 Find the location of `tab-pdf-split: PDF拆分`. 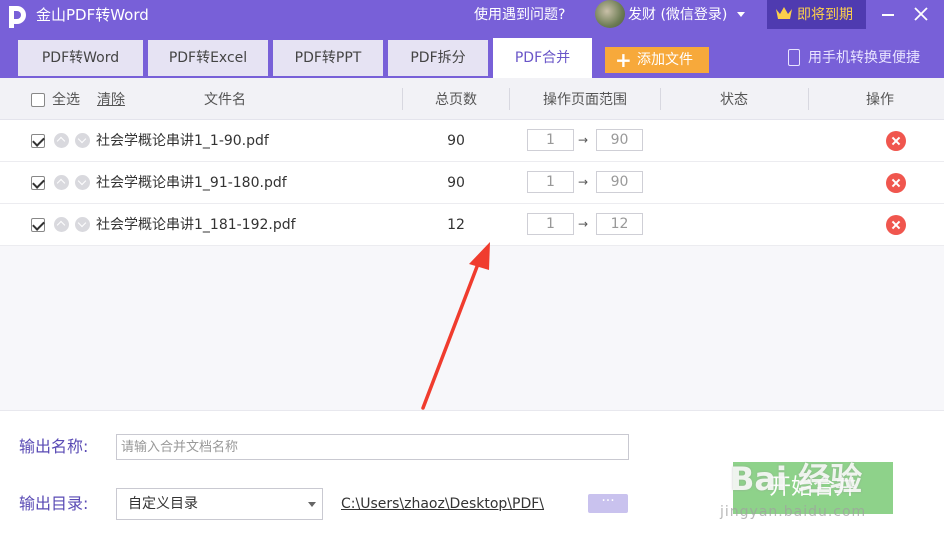

tab-pdf-split: PDF拆分 is located at coordinates (438, 58).